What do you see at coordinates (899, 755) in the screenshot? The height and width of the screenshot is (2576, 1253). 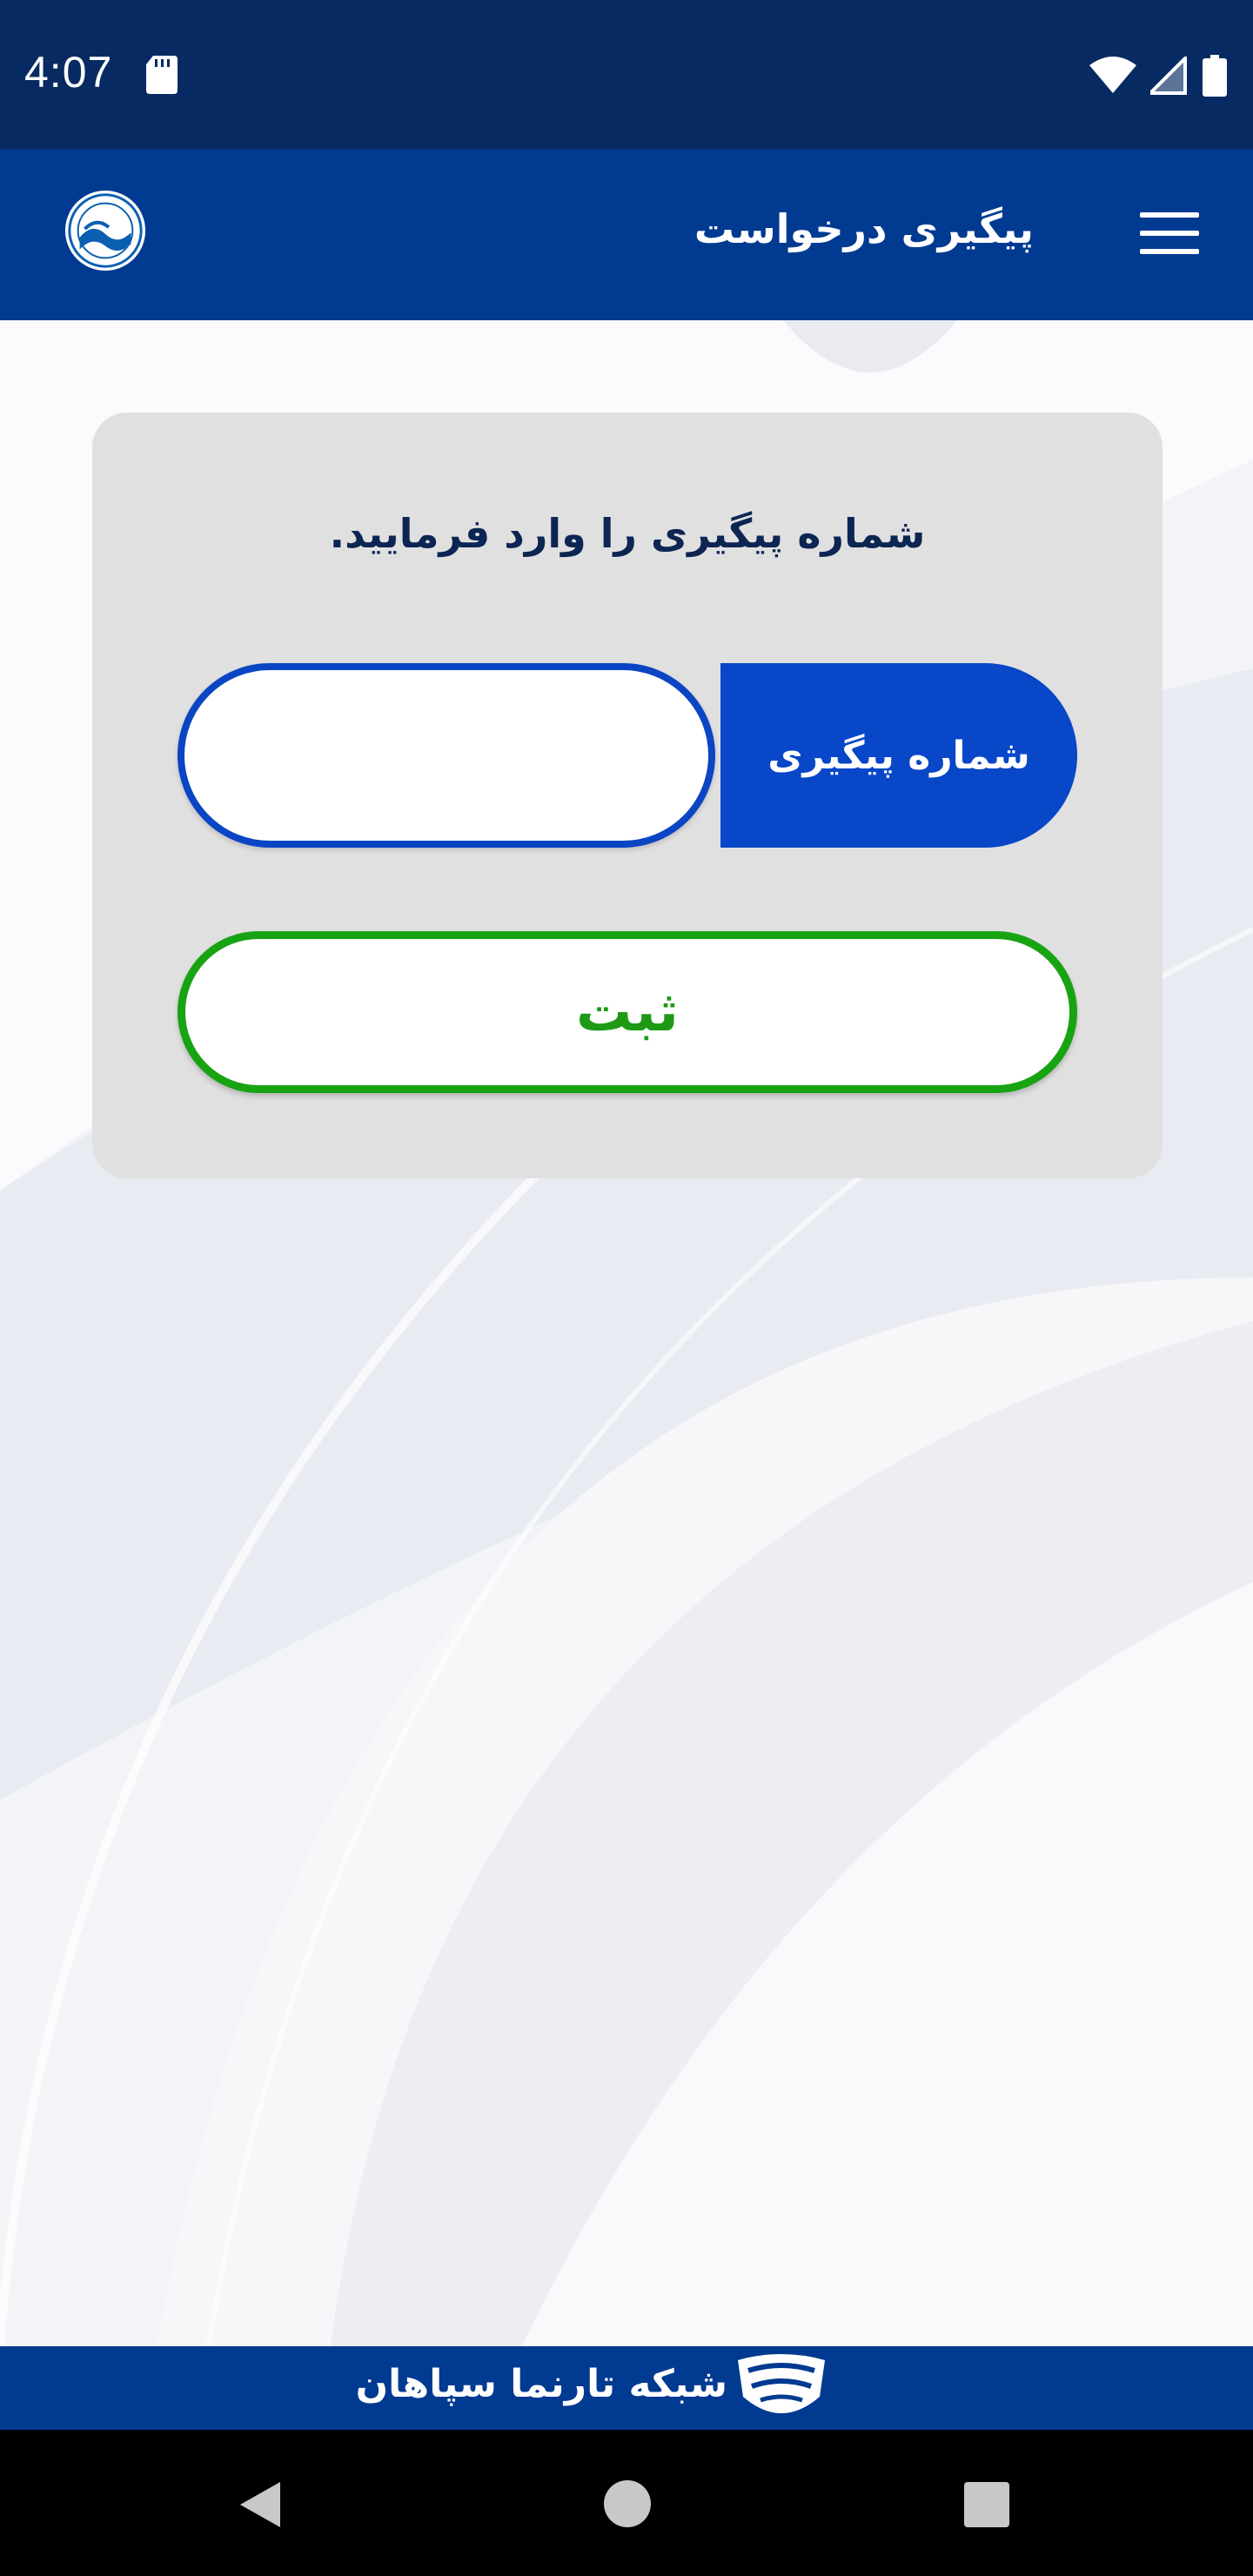 I see `tracking-number-label: شماره پیگیری` at bounding box center [899, 755].